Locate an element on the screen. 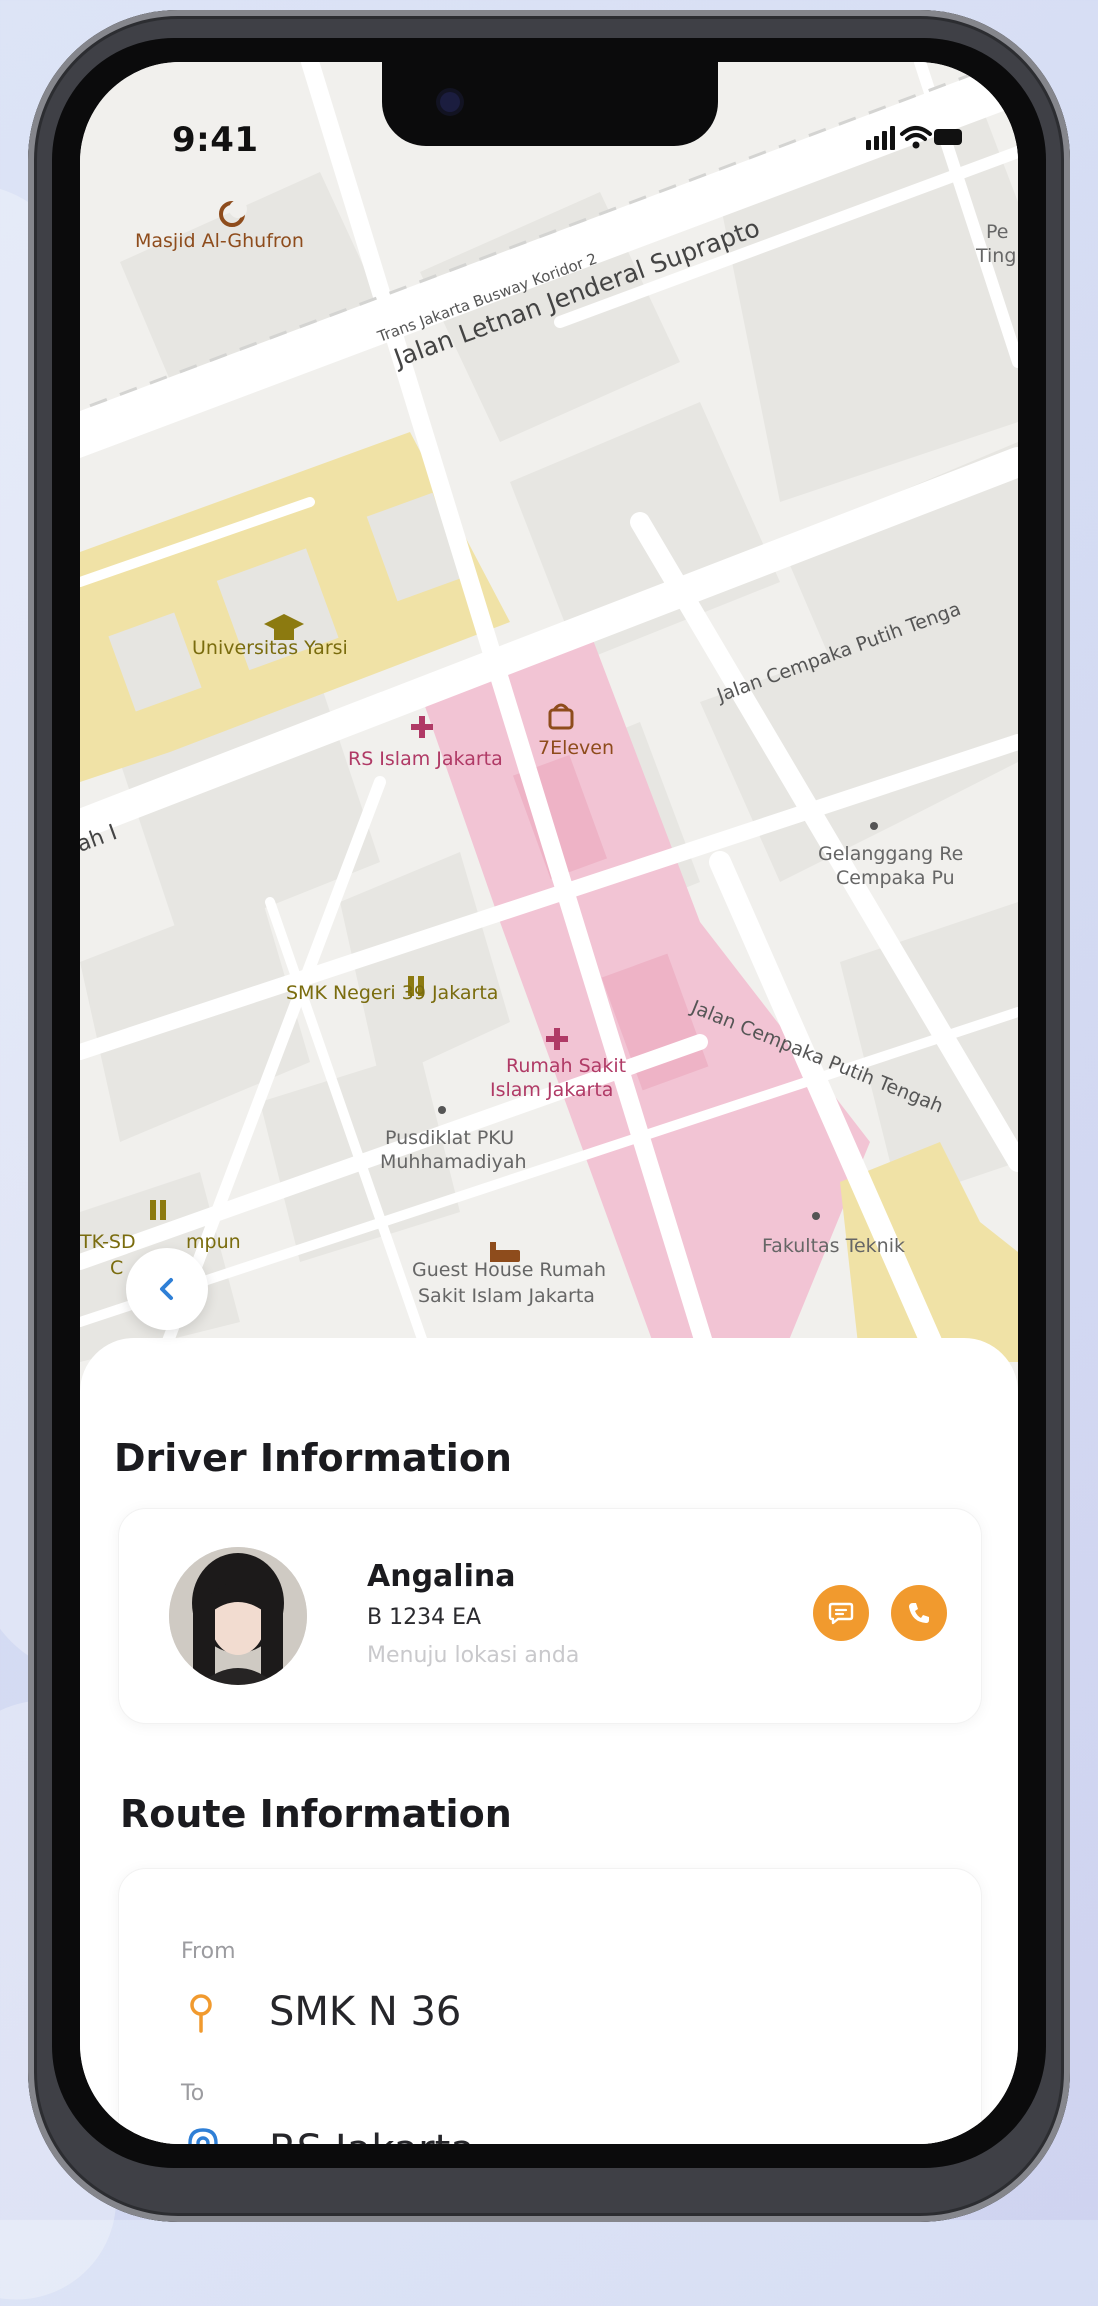 The image size is (1098, 2306). map-label-gelanggang-2: Cempaka Pu is located at coordinates (895, 878).